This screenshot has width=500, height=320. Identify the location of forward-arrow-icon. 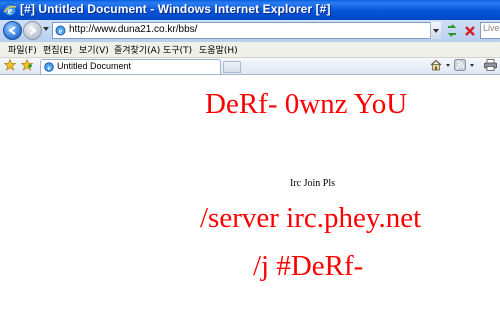
(33, 30).